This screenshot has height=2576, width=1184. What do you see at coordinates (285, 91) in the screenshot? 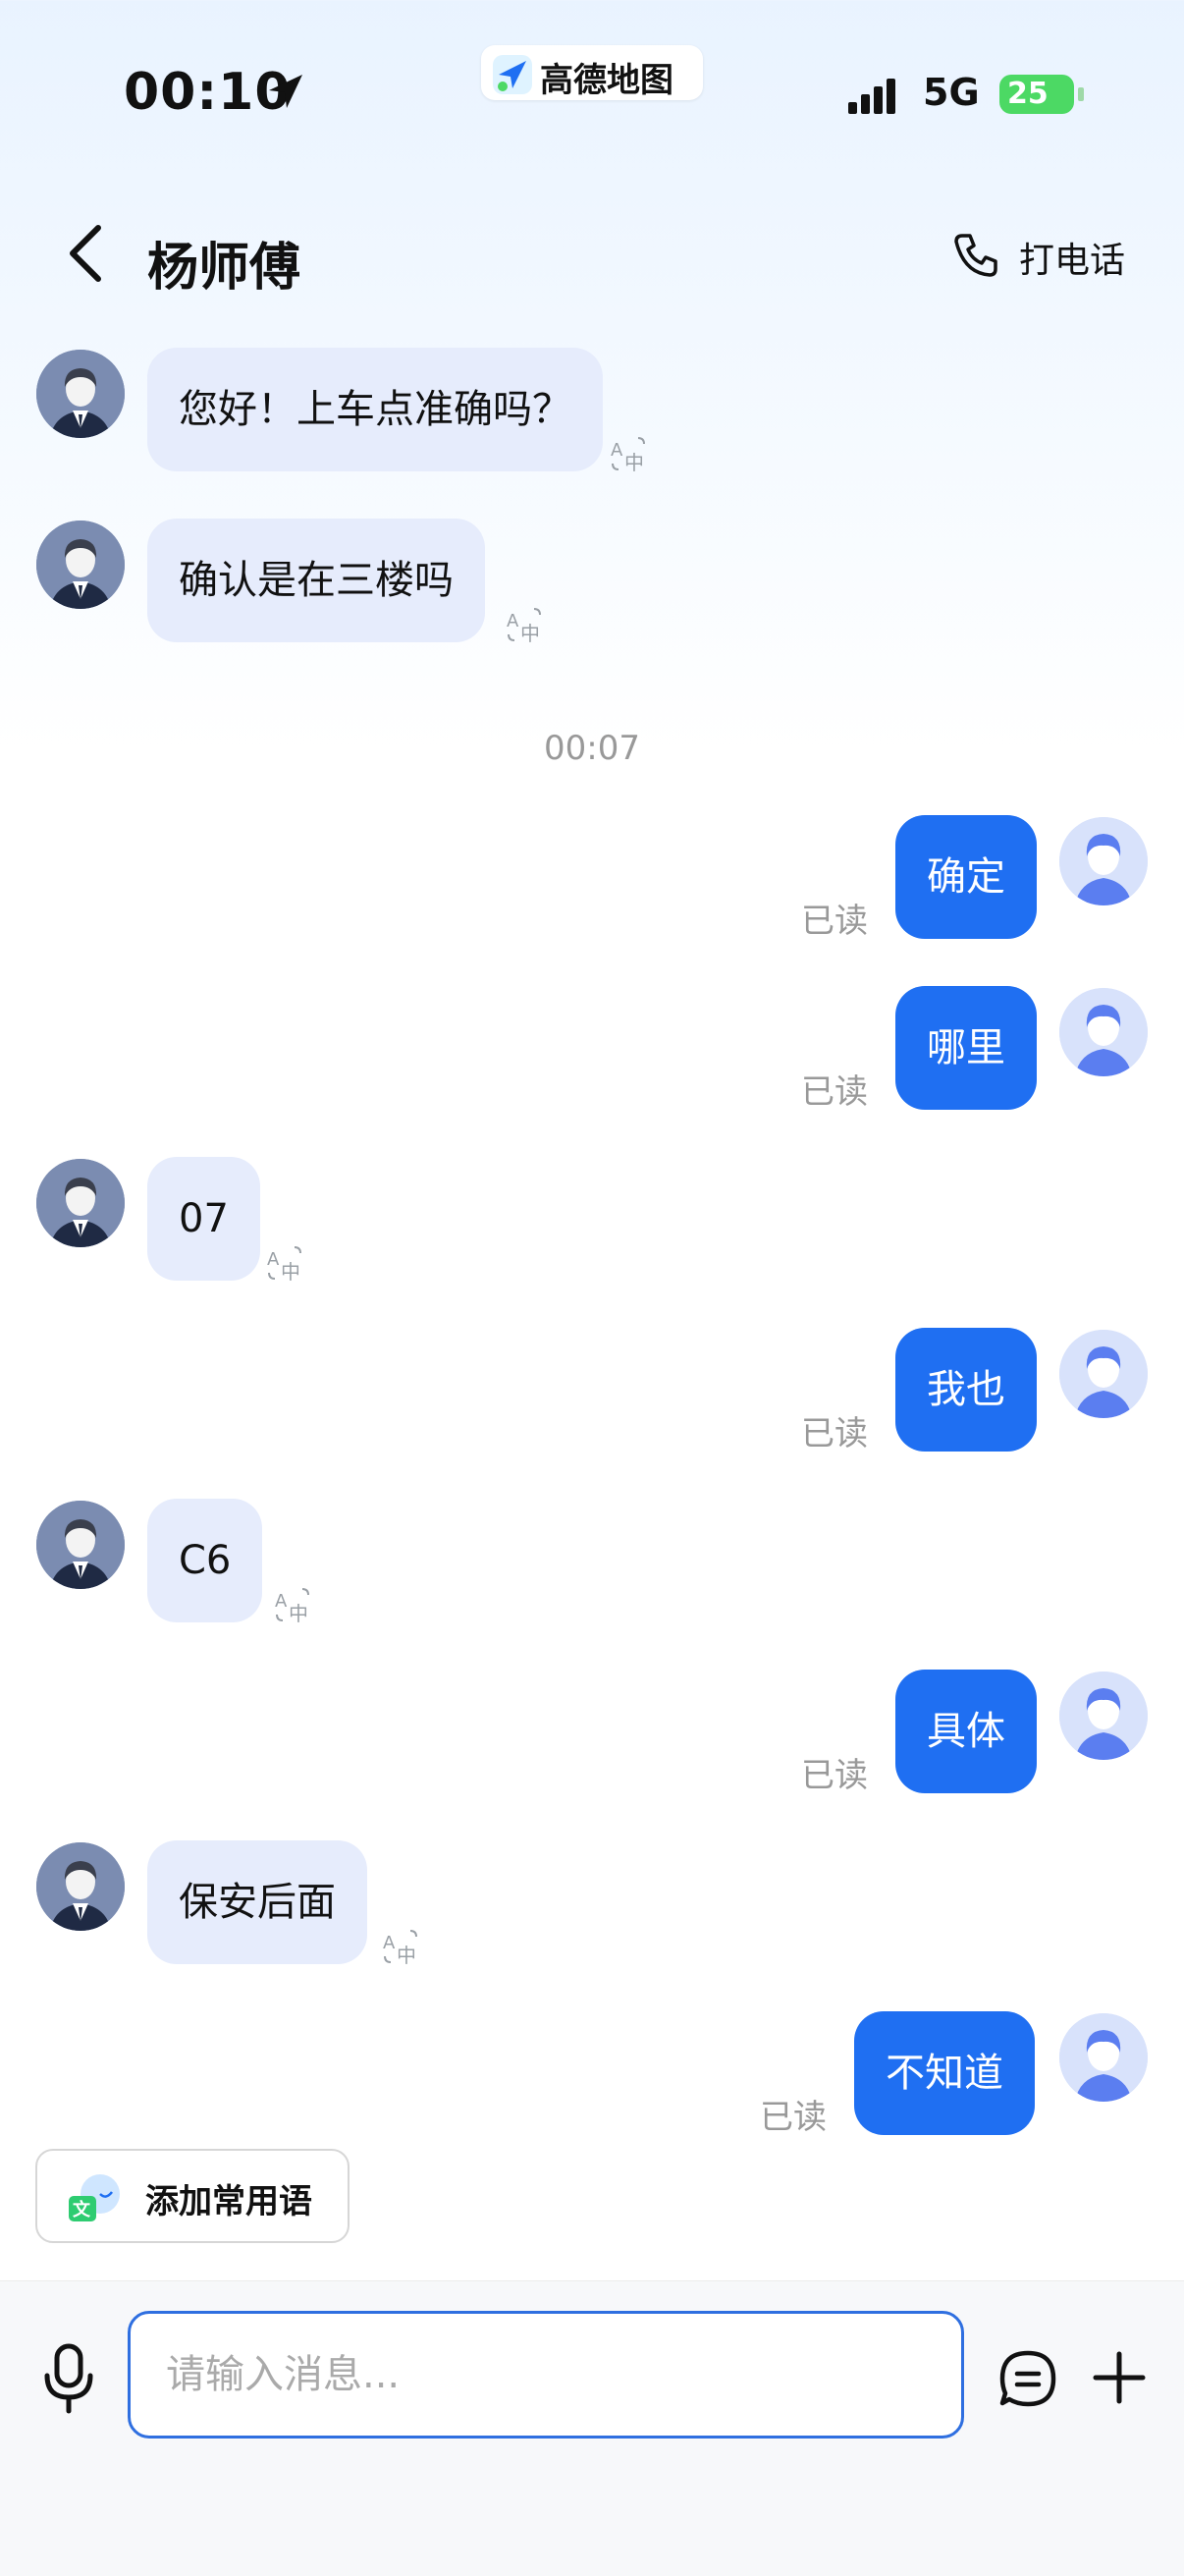
I see `location-arrow-icon` at bounding box center [285, 91].